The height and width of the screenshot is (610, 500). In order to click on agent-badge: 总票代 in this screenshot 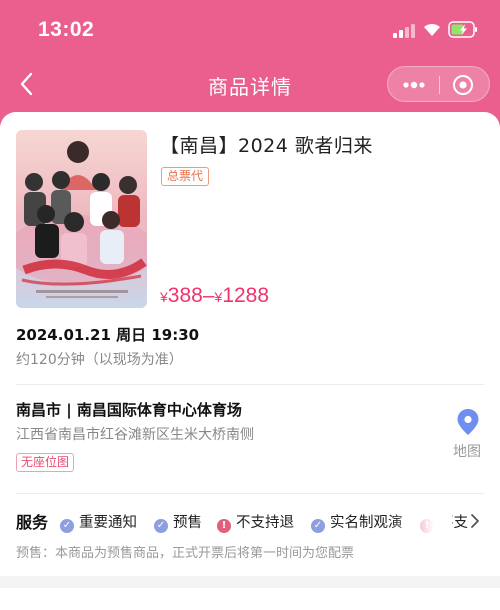, I will do `click(185, 176)`.